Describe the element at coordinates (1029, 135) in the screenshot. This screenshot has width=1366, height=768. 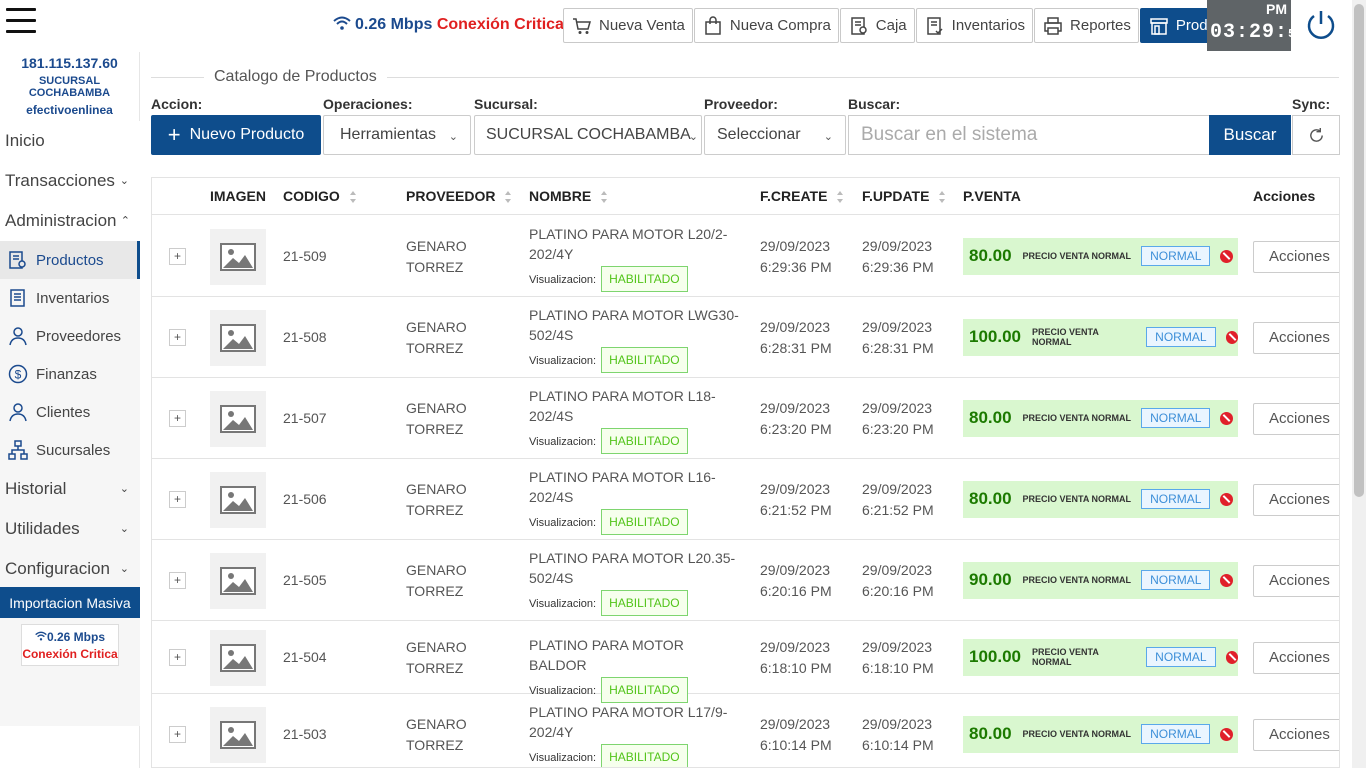
I see `search-input: Buscar en el sistema` at that location.